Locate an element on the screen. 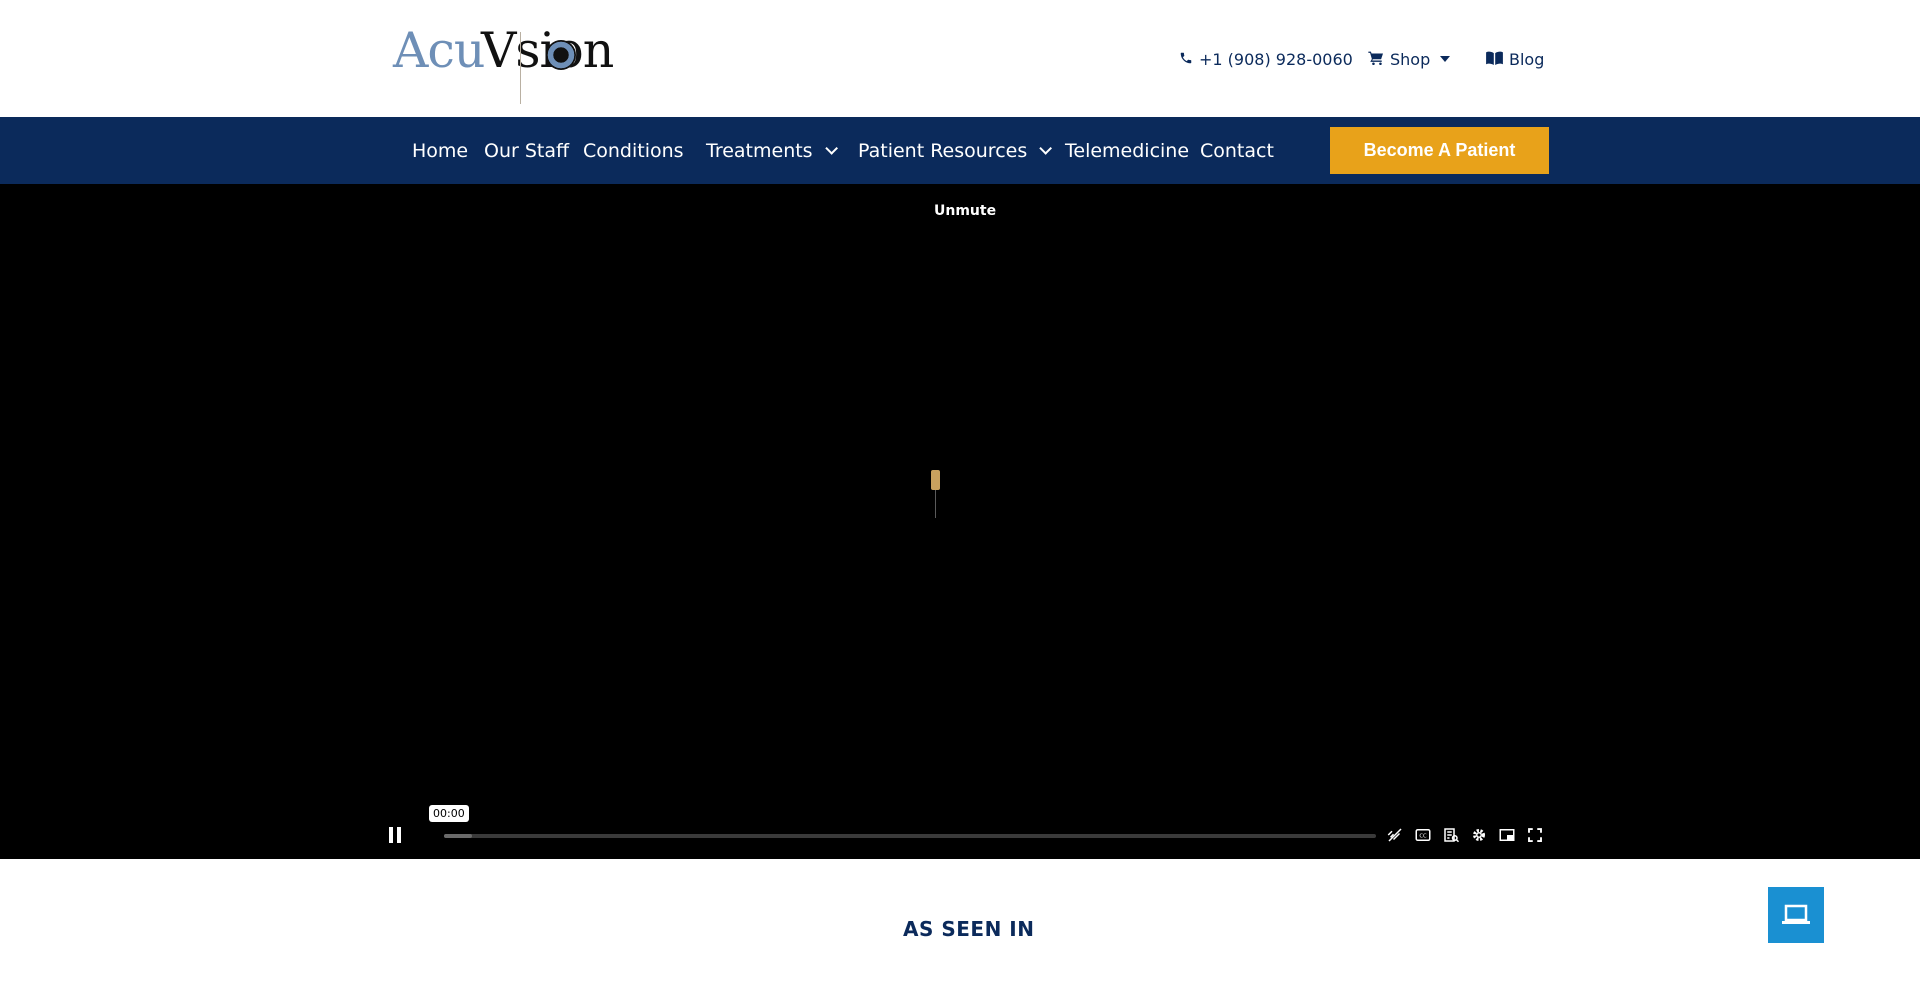  shop-menu: Shop is located at coordinates (1409, 59).